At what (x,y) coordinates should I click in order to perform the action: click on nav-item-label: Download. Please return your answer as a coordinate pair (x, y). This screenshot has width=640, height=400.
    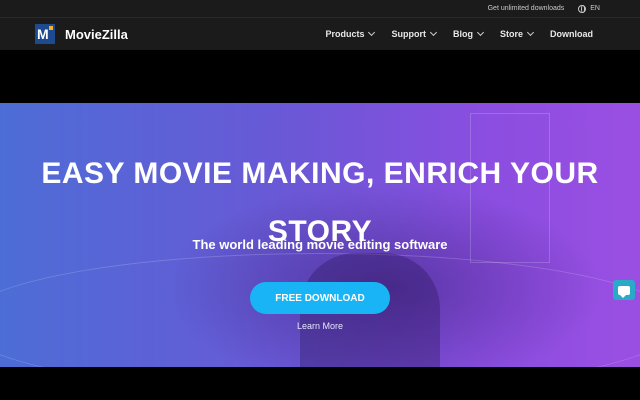
    Looking at the image, I should click on (571, 34).